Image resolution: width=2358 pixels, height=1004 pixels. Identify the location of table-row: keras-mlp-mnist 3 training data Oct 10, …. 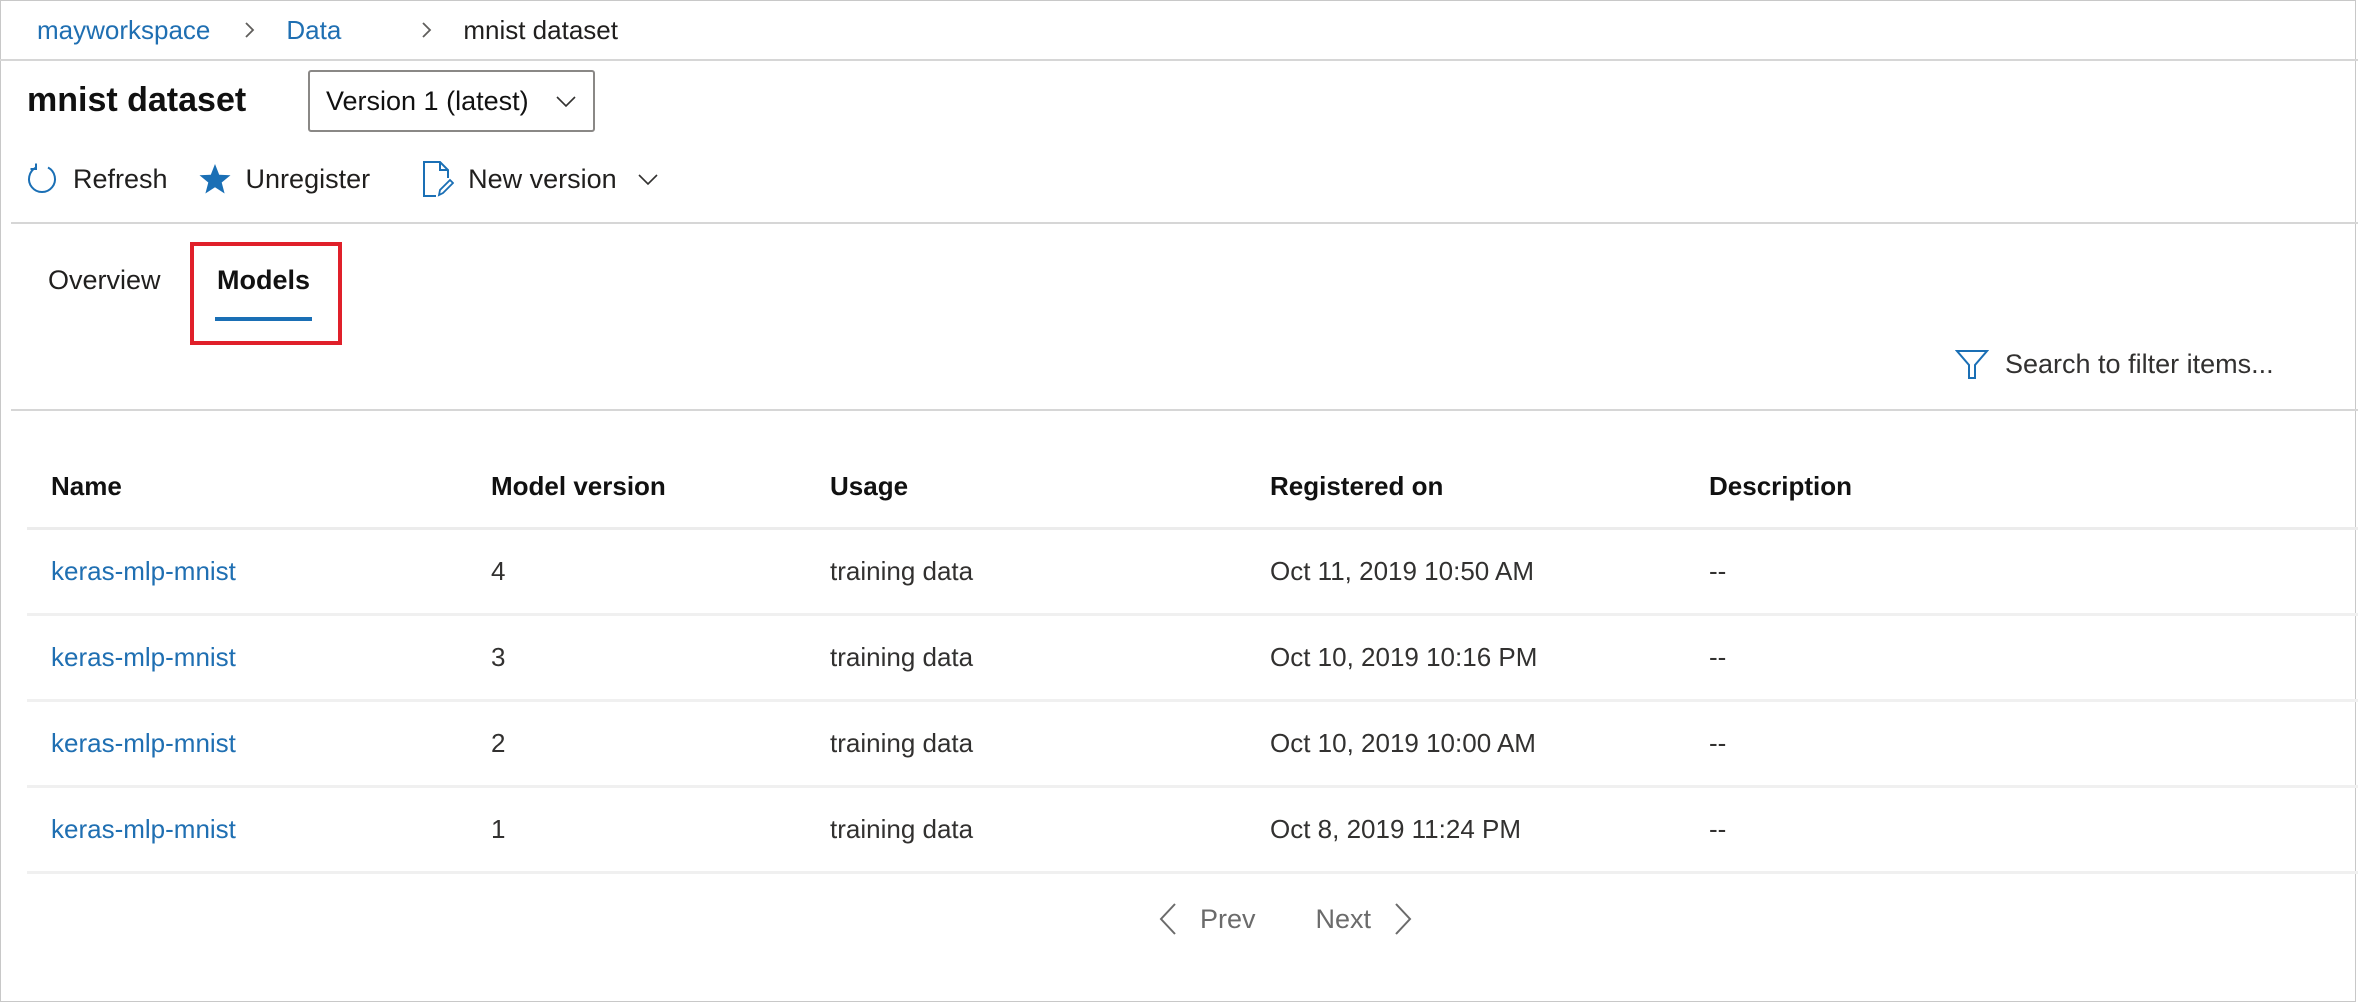
(1192, 659).